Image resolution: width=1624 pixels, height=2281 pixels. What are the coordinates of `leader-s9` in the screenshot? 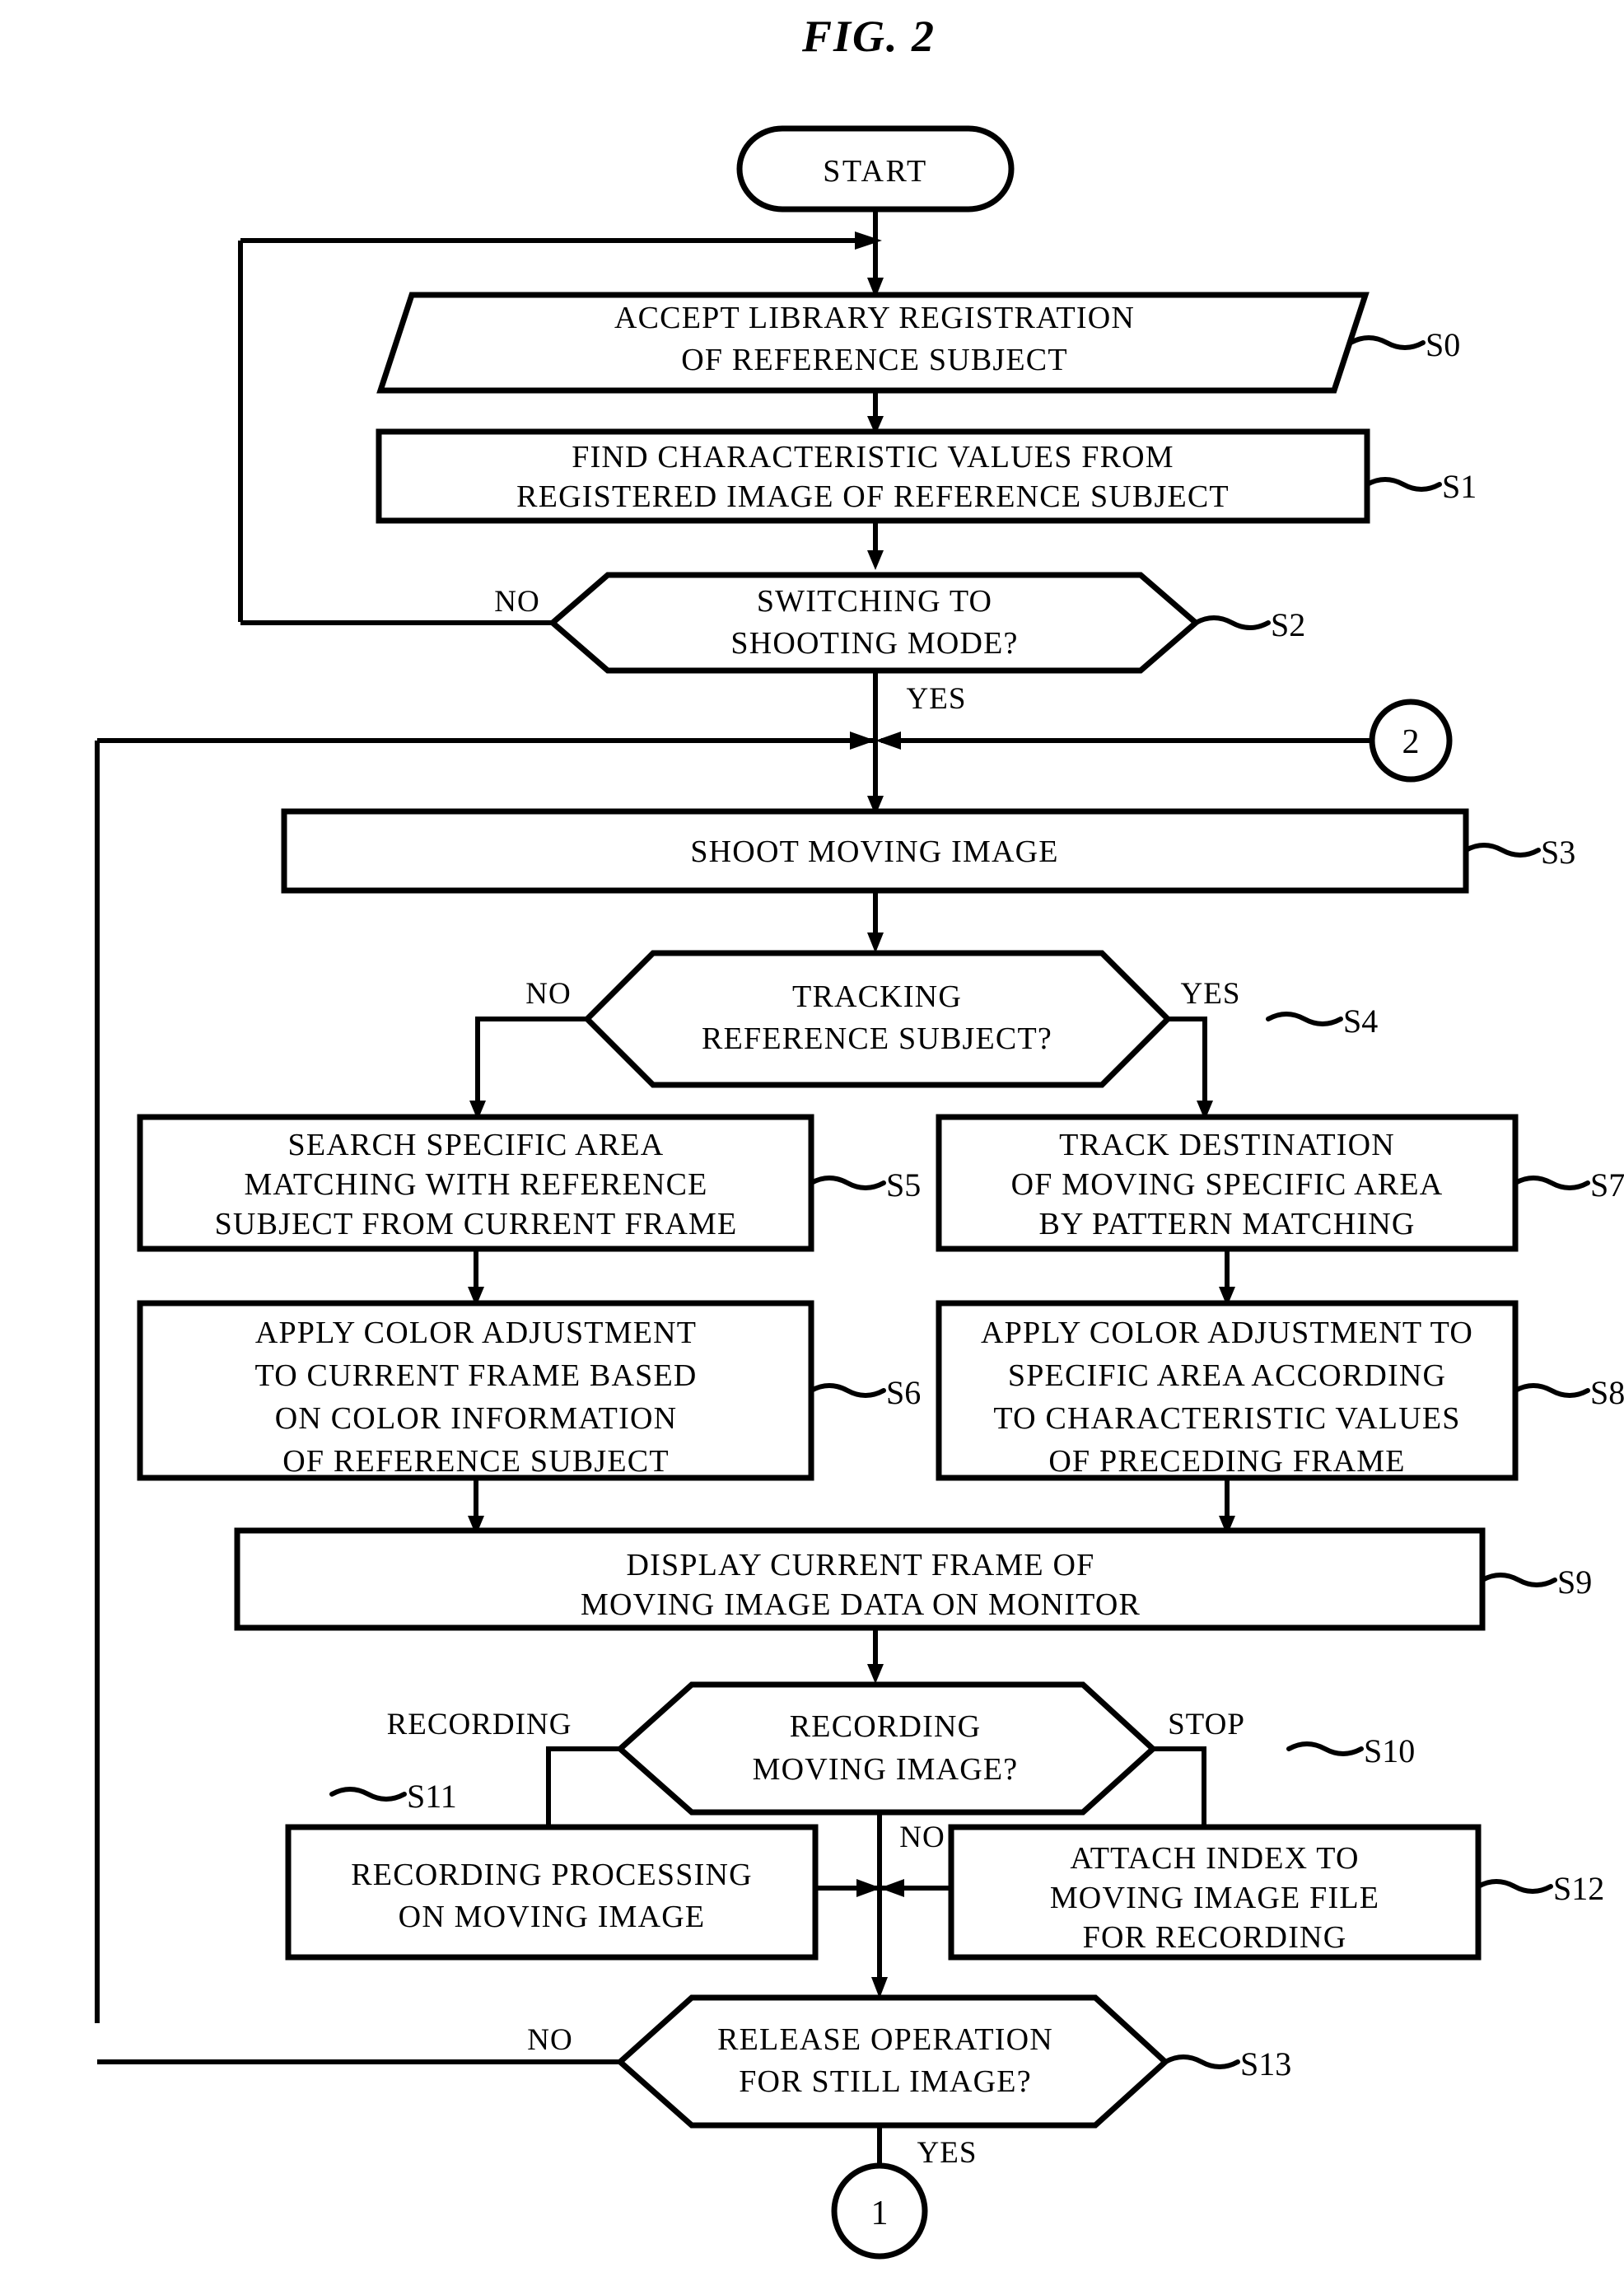 It's located at (1518, 1580).